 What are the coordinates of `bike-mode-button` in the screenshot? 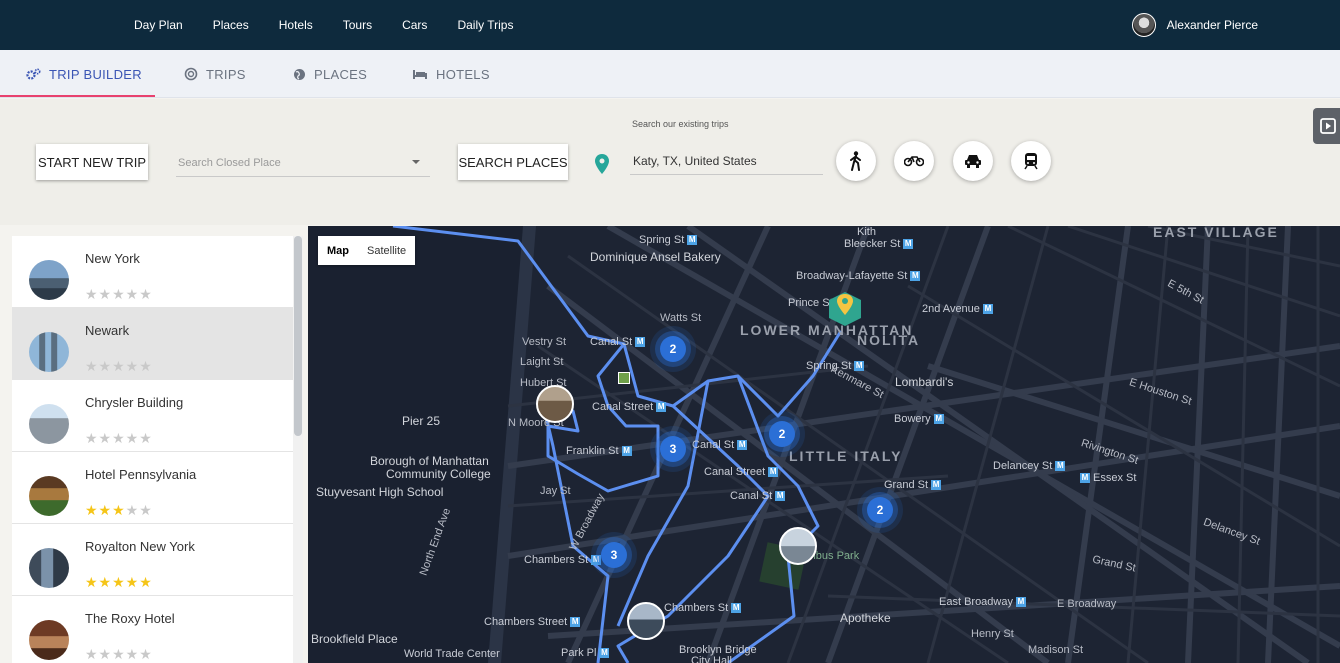 It's located at (914, 161).